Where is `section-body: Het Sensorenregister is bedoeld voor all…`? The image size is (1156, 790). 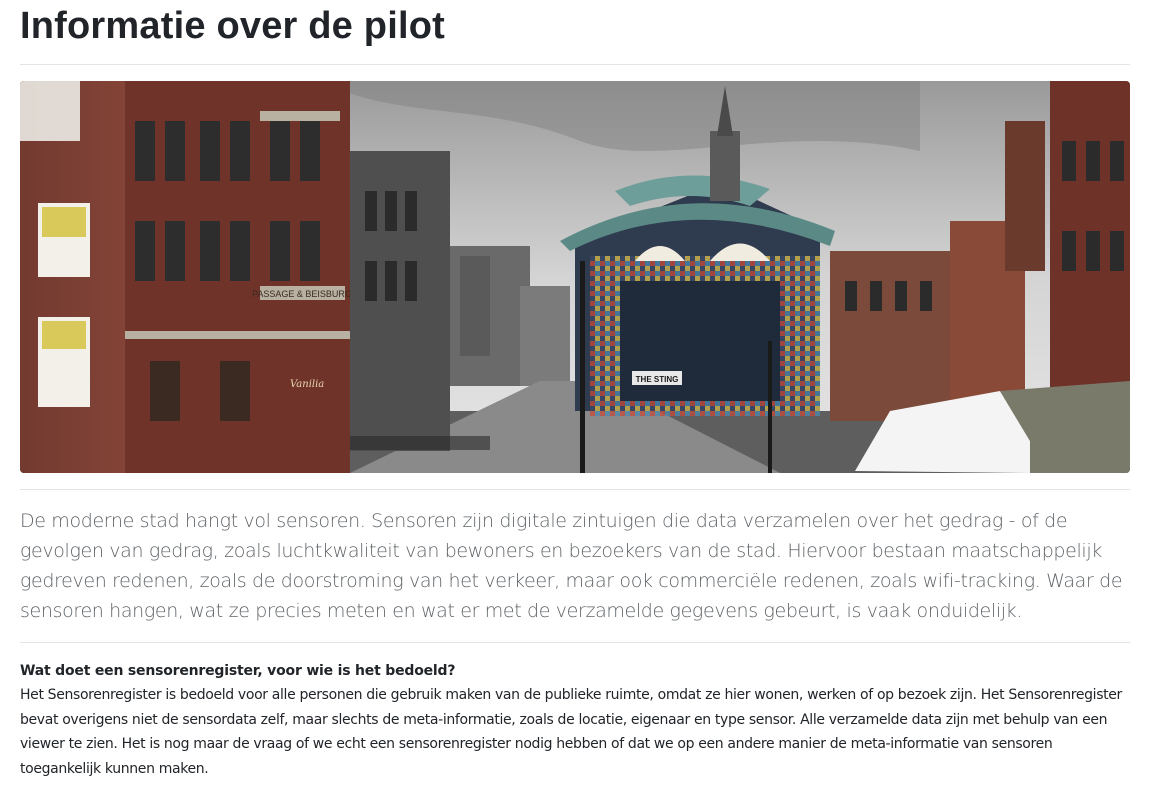 section-body: Het Sensorenregister is bedoeld voor all… is located at coordinates (571, 732).